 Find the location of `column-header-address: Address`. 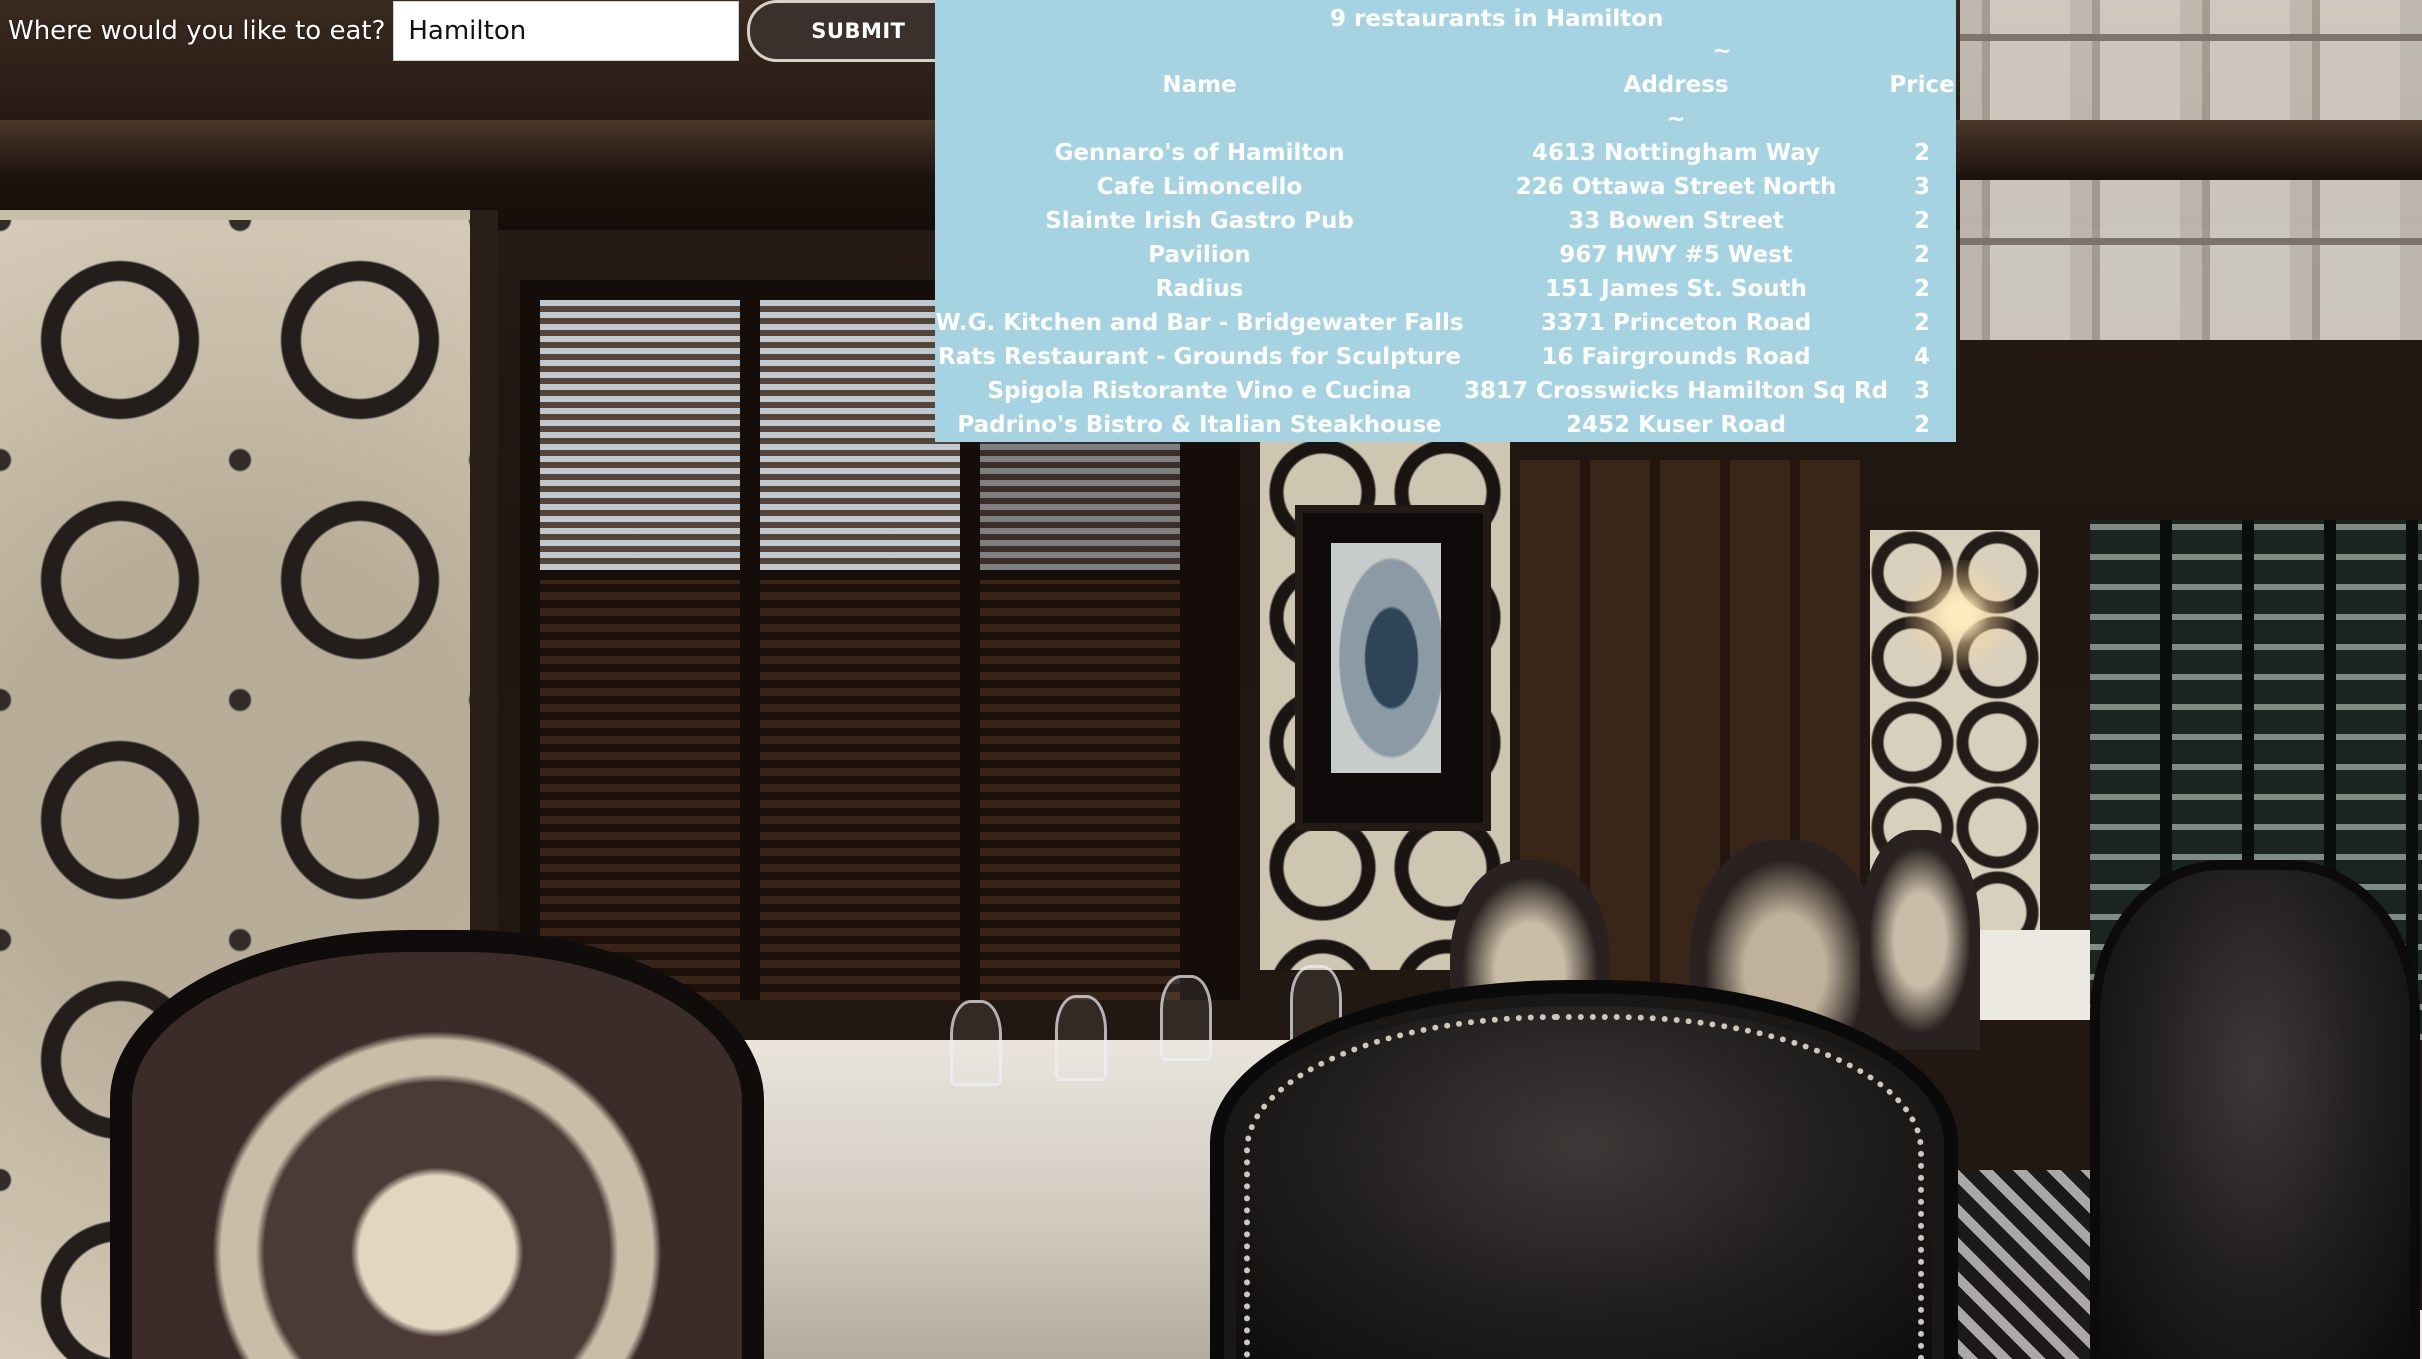

column-header-address: Address is located at coordinates (1676, 85).